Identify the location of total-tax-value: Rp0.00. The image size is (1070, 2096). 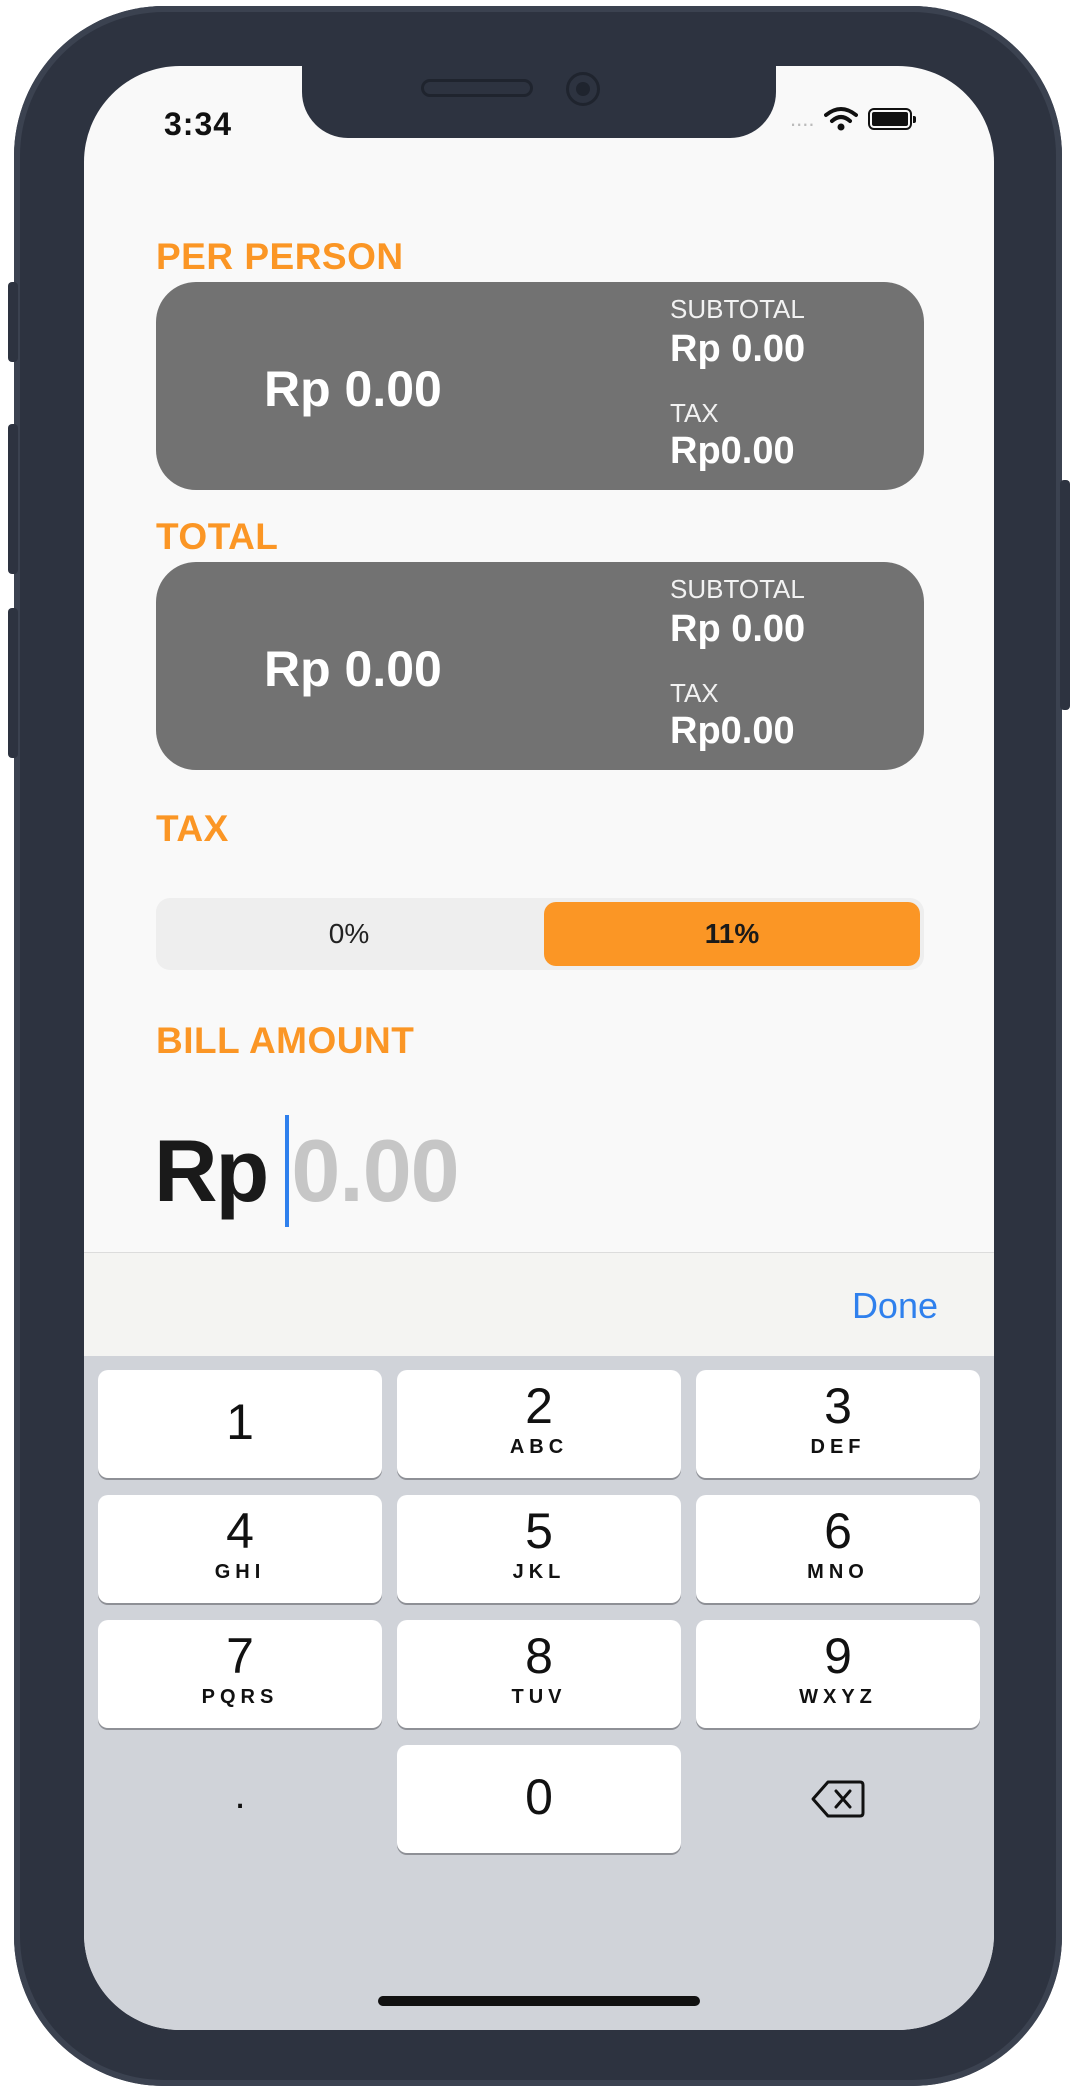
(732, 731).